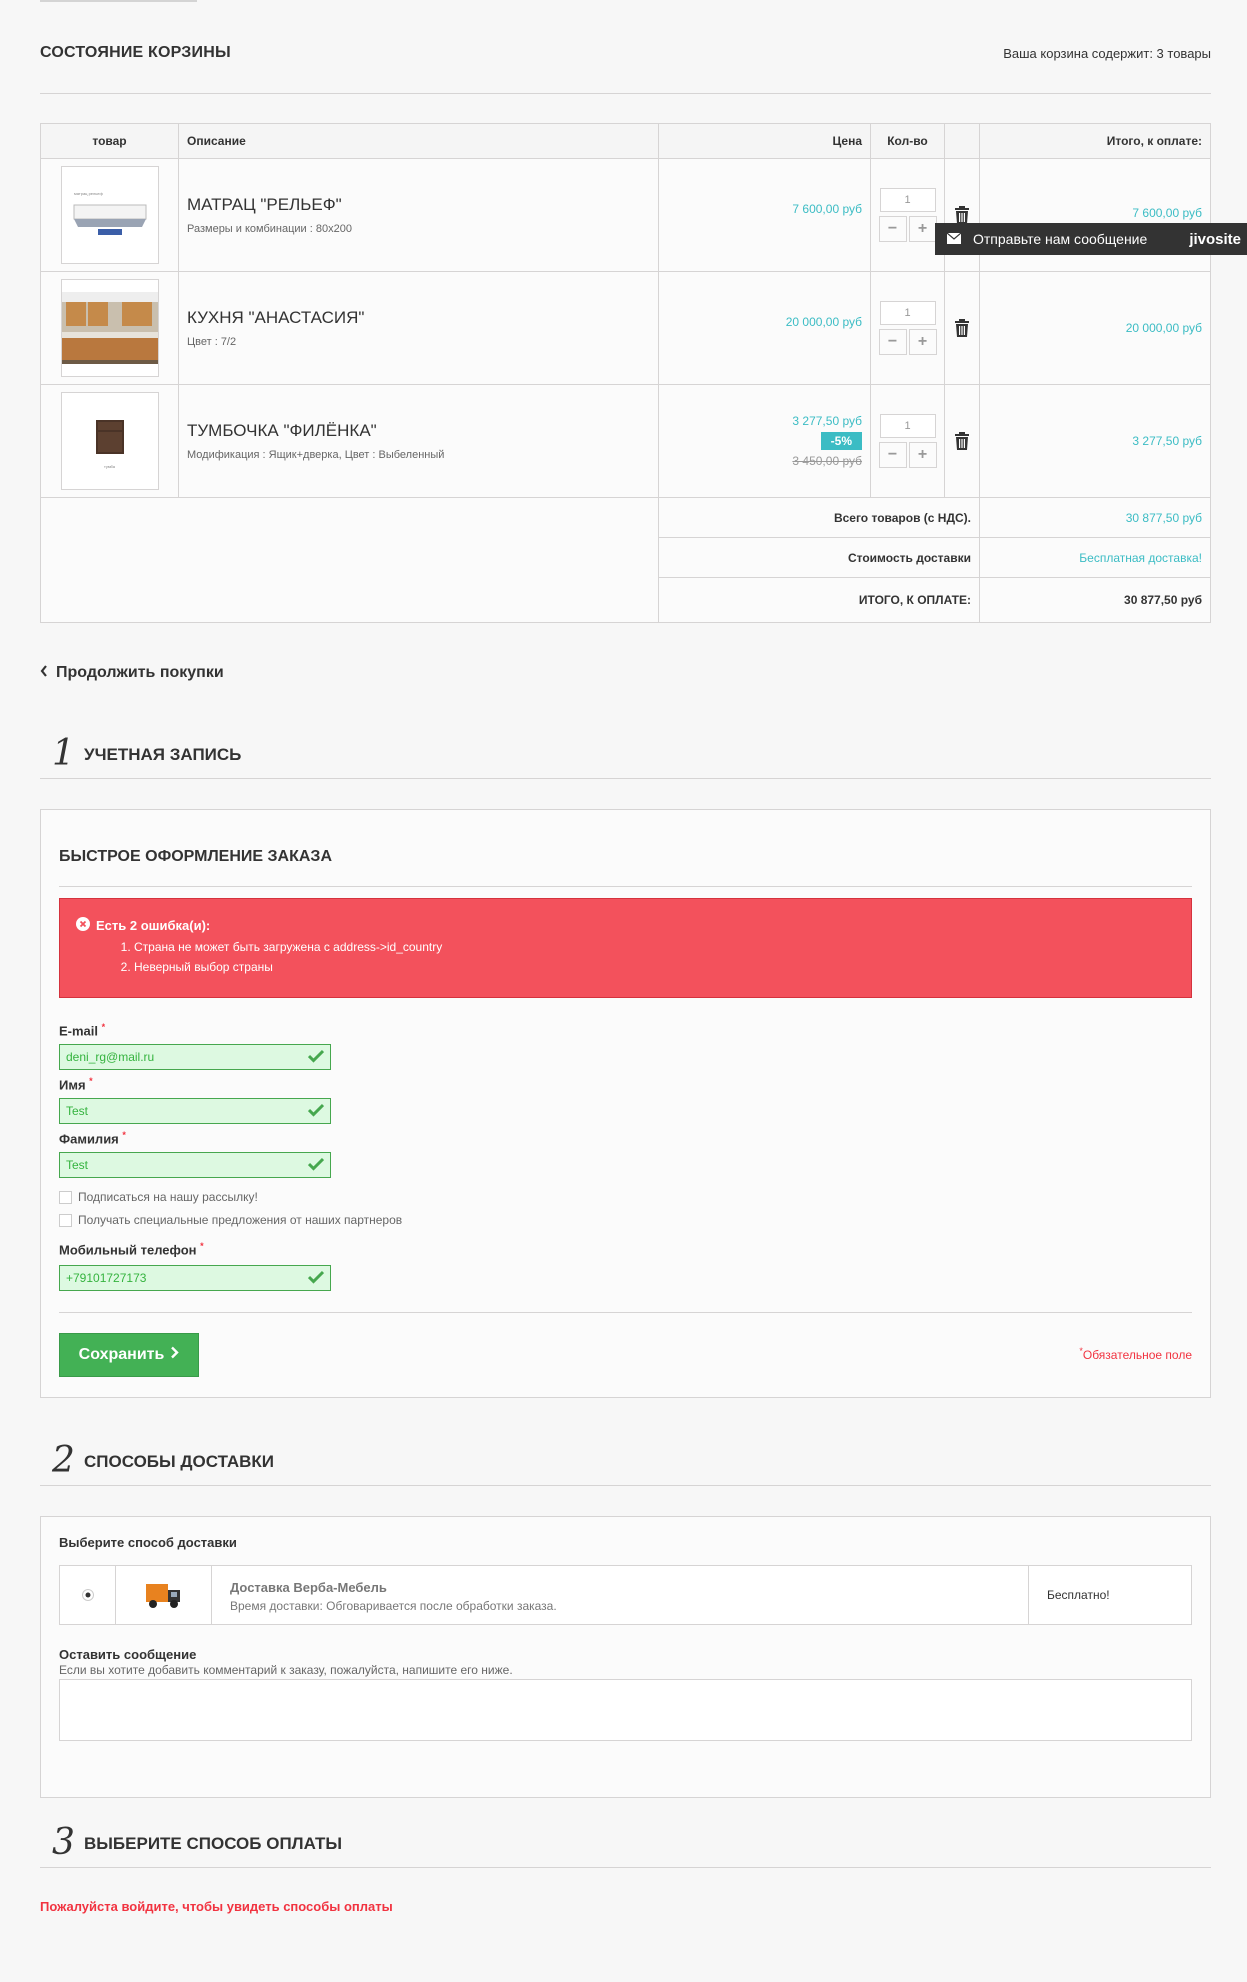 Image resolution: width=1247 pixels, height=1982 pixels. I want to click on product-attributes: Цвет : 7/2, so click(212, 342).